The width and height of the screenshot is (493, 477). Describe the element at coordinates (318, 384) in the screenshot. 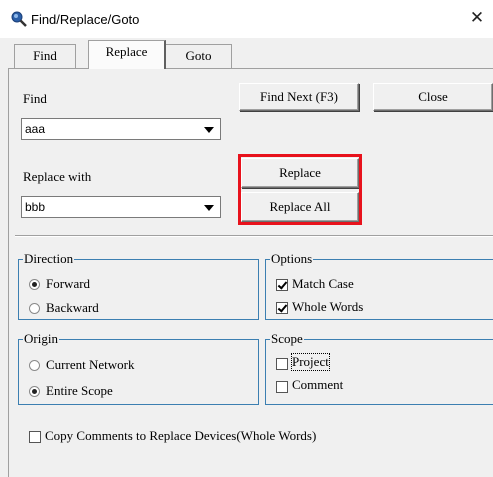

I see `comment-label: Comment` at that location.